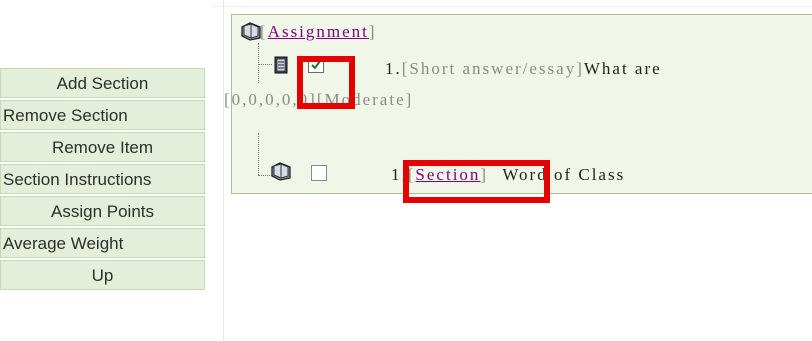 Image resolution: width=812 pixels, height=341 pixels. What do you see at coordinates (102, 275) in the screenshot?
I see `up-button: Up` at bounding box center [102, 275].